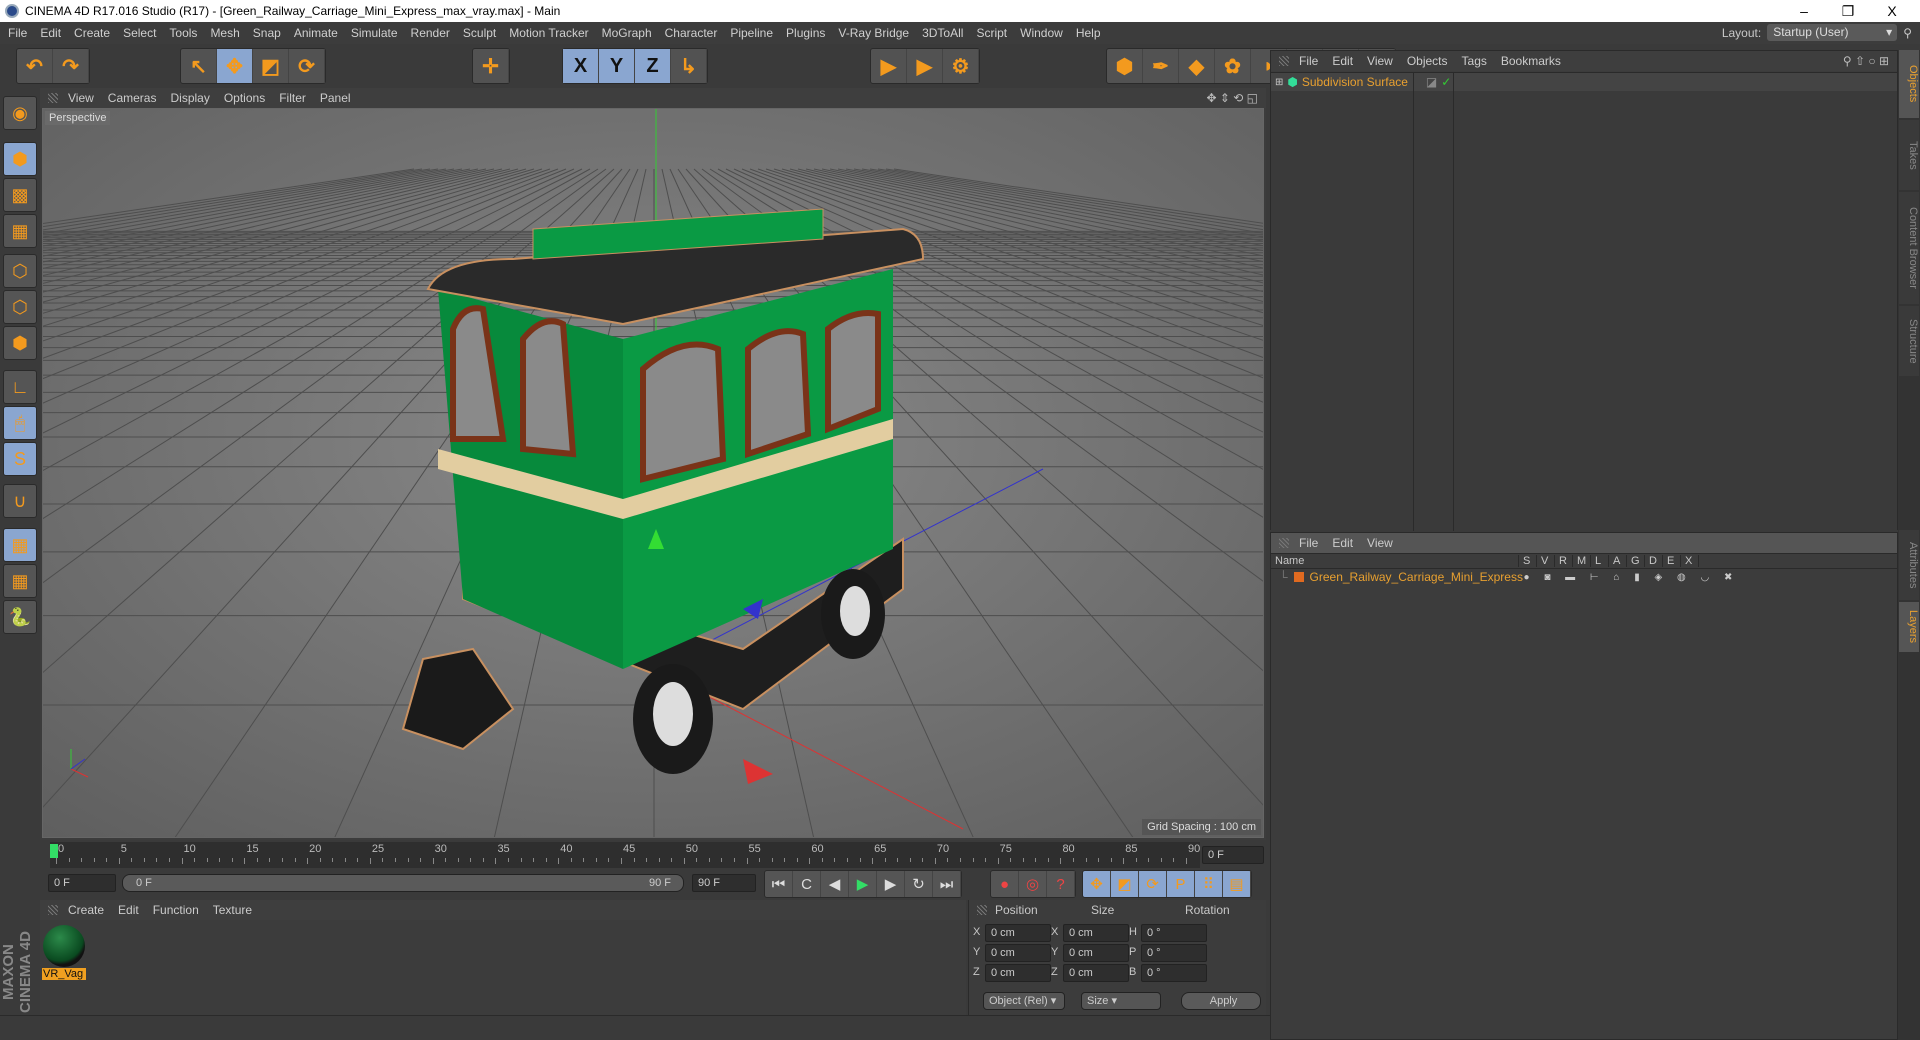 The image size is (1920, 1040). I want to click on menu-mograph: MoGraph, so click(627, 33).